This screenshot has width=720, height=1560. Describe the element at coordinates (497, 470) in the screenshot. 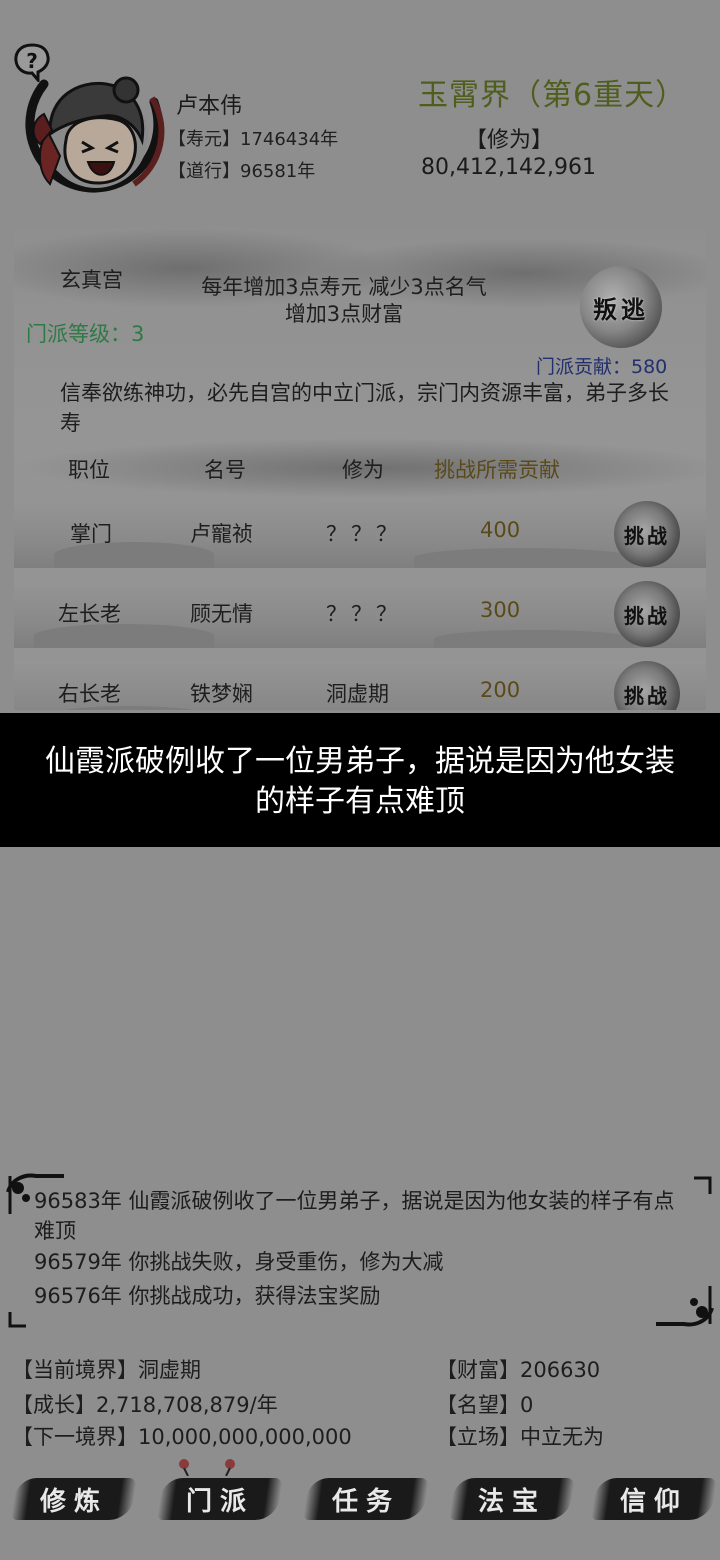

I see `header-cost: 挑战所需贡献` at that location.